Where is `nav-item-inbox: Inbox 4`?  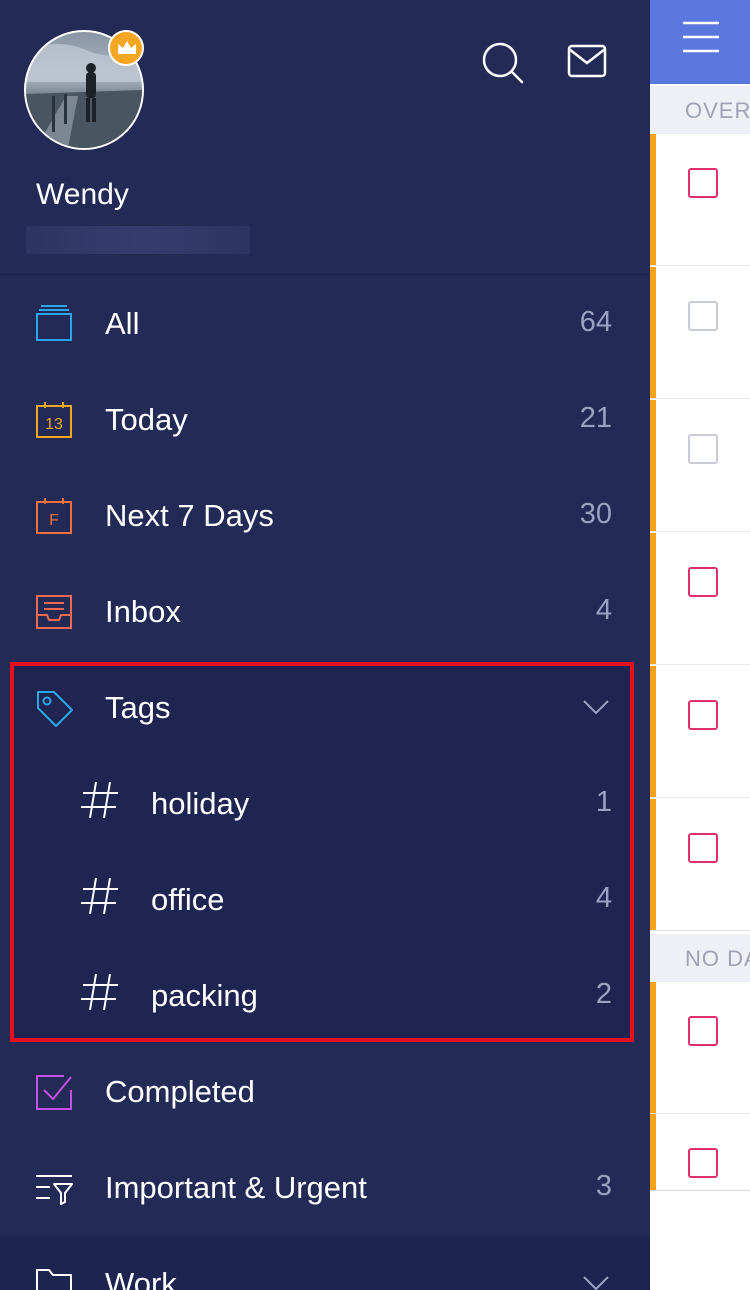
nav-item-inbox: Inbox 4 is located at coordinates (325, 612).